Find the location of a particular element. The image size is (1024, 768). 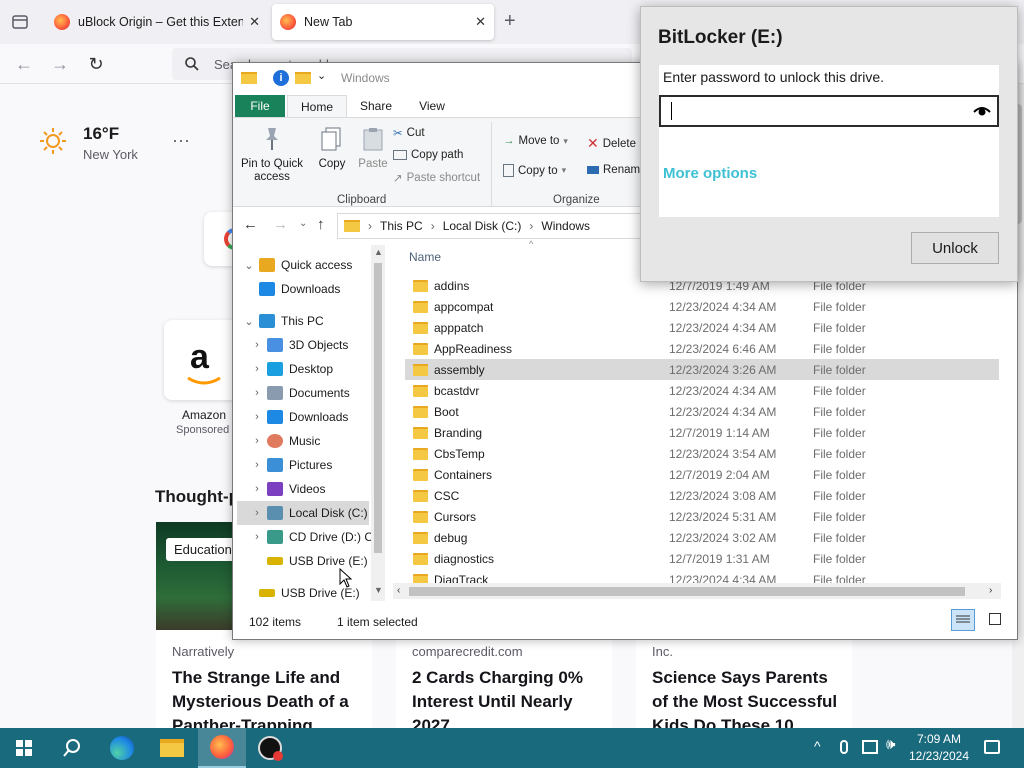

folder-icon is located at coordinates (420, 369).